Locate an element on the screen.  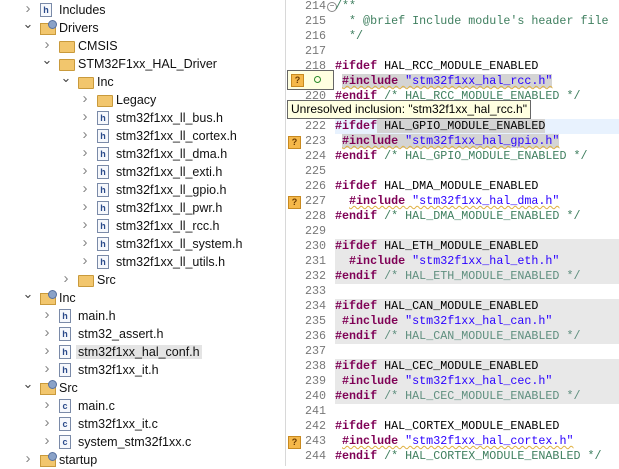
code-line: ? 227 #include "stm32f1xx_hal_dma.h" is located at coordinates (452, 201).